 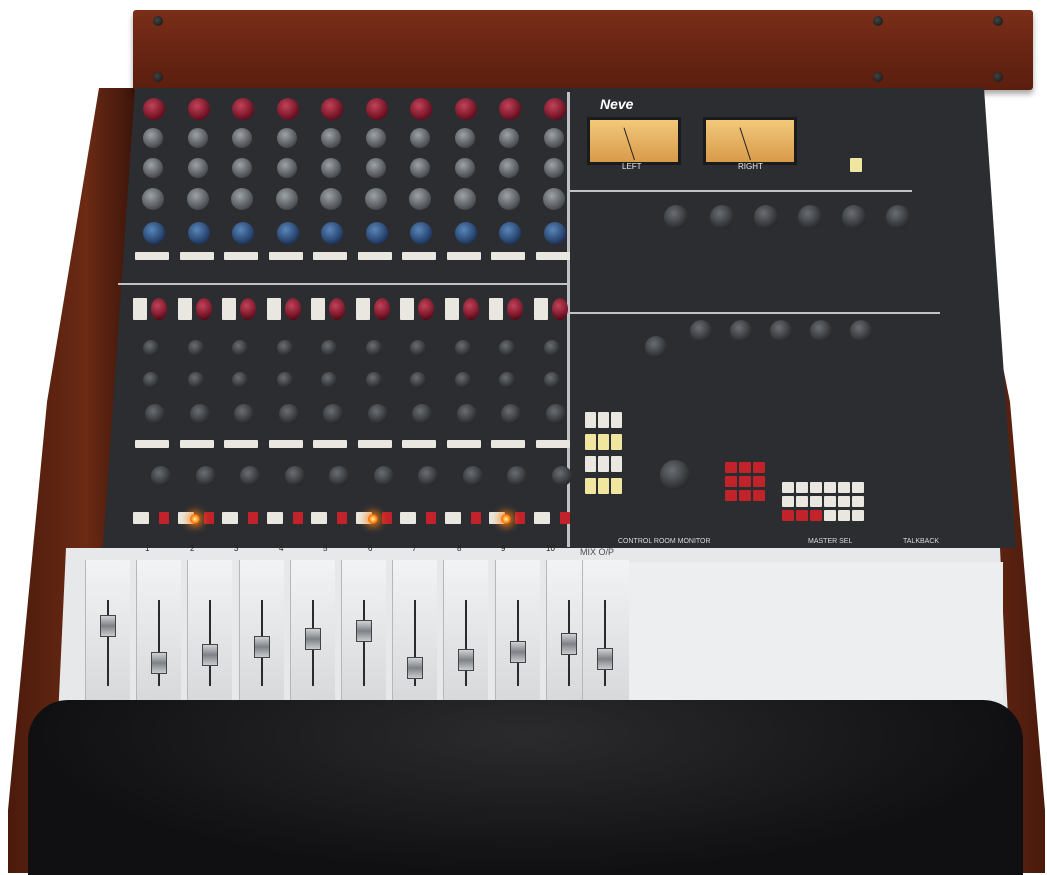 I want to click on mode-button, so click(x=856, y=165).